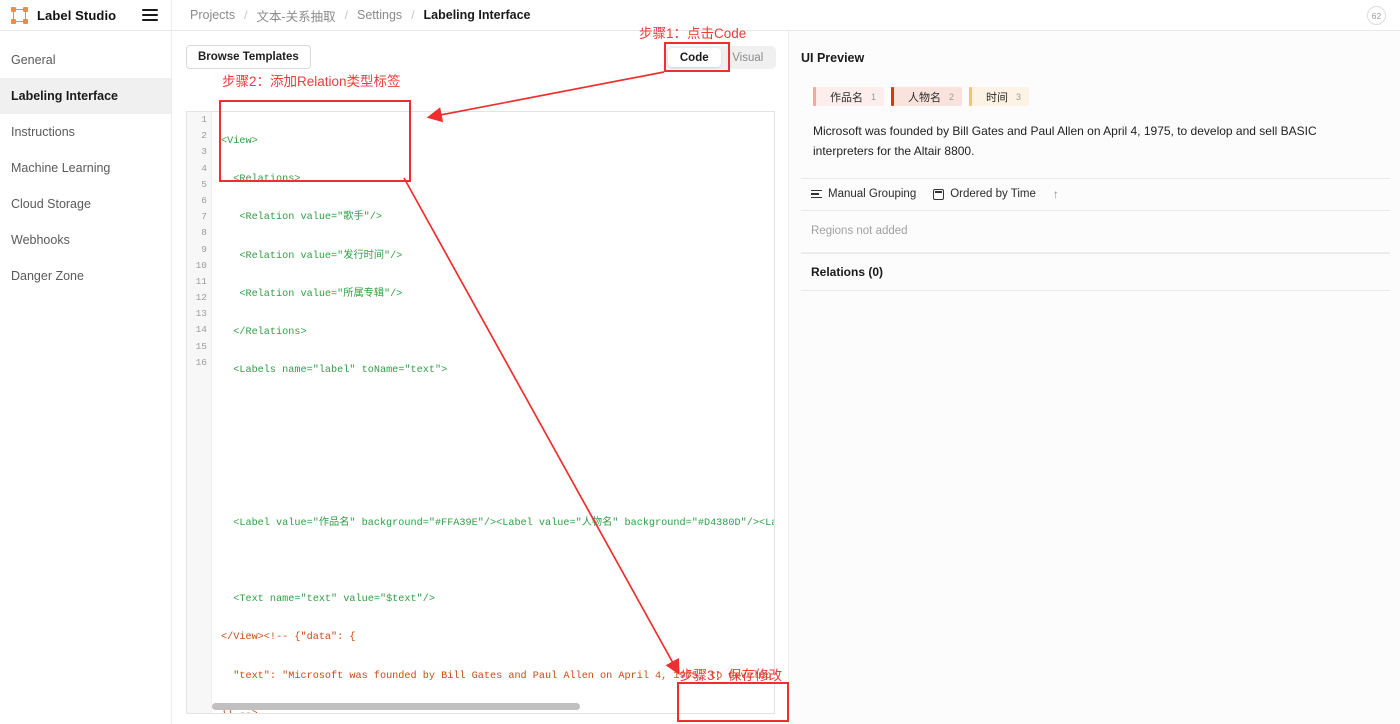 This screenshot has height=724, width=1400. I want to click on annotation-box-relations, so click(315, 141).